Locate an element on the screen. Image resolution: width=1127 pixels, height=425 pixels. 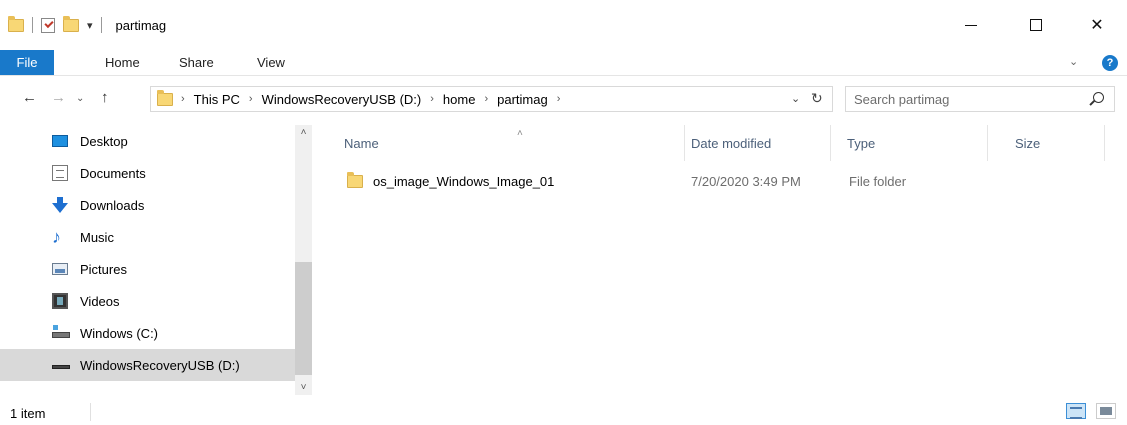
refresh-icon: ↻ is located at coordinates (817, 98).